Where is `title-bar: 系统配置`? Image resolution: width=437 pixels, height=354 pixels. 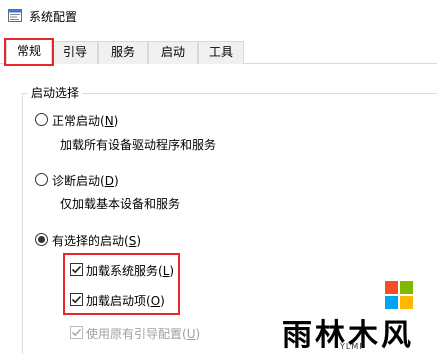
title-bar: 系统配置 is located at coordinates (218, 16).